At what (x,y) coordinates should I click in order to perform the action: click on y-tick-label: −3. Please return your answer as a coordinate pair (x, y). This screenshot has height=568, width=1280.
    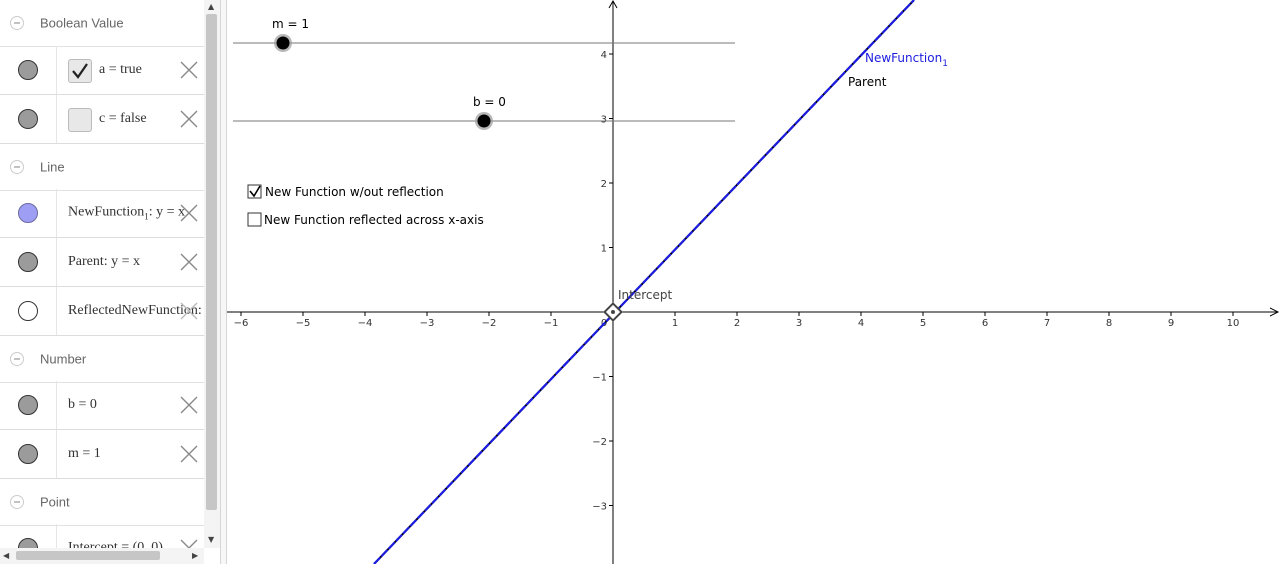
    Looking at the image, I should click on (599, 507).